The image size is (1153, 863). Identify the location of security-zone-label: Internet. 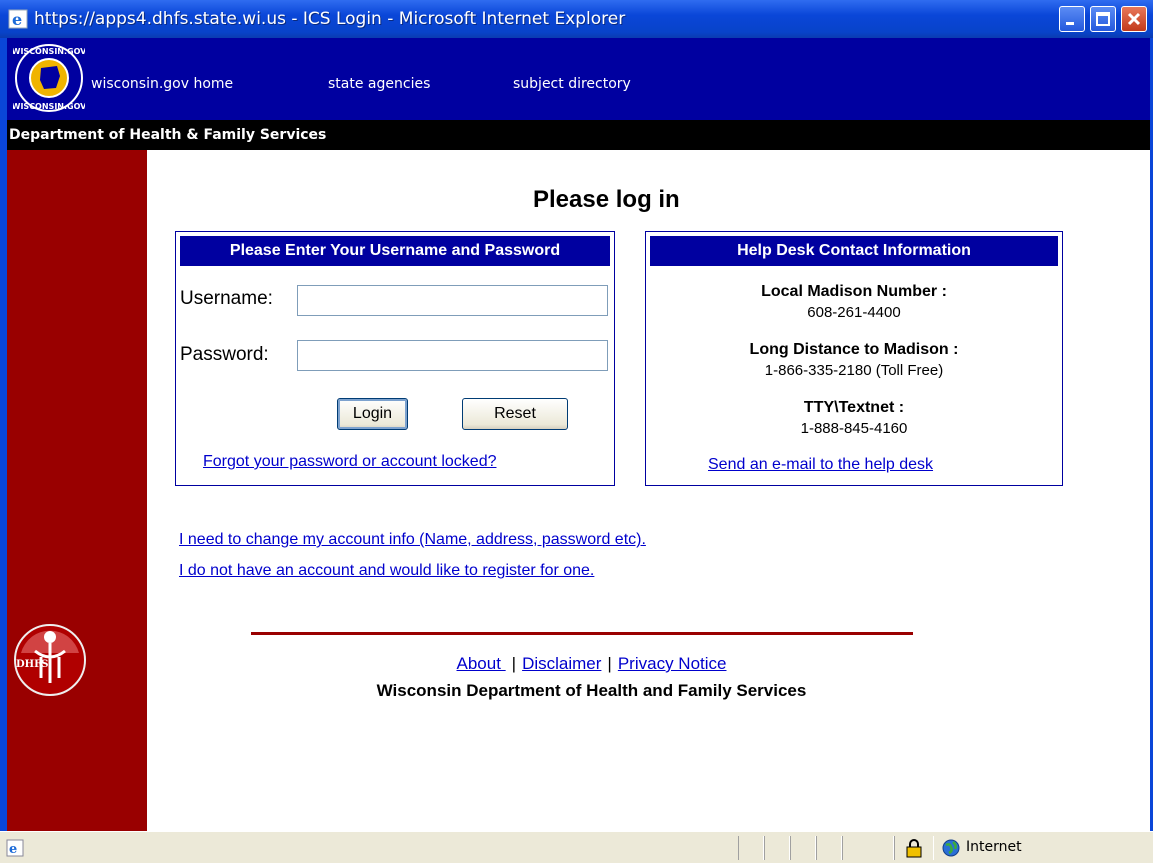
(994, 847).